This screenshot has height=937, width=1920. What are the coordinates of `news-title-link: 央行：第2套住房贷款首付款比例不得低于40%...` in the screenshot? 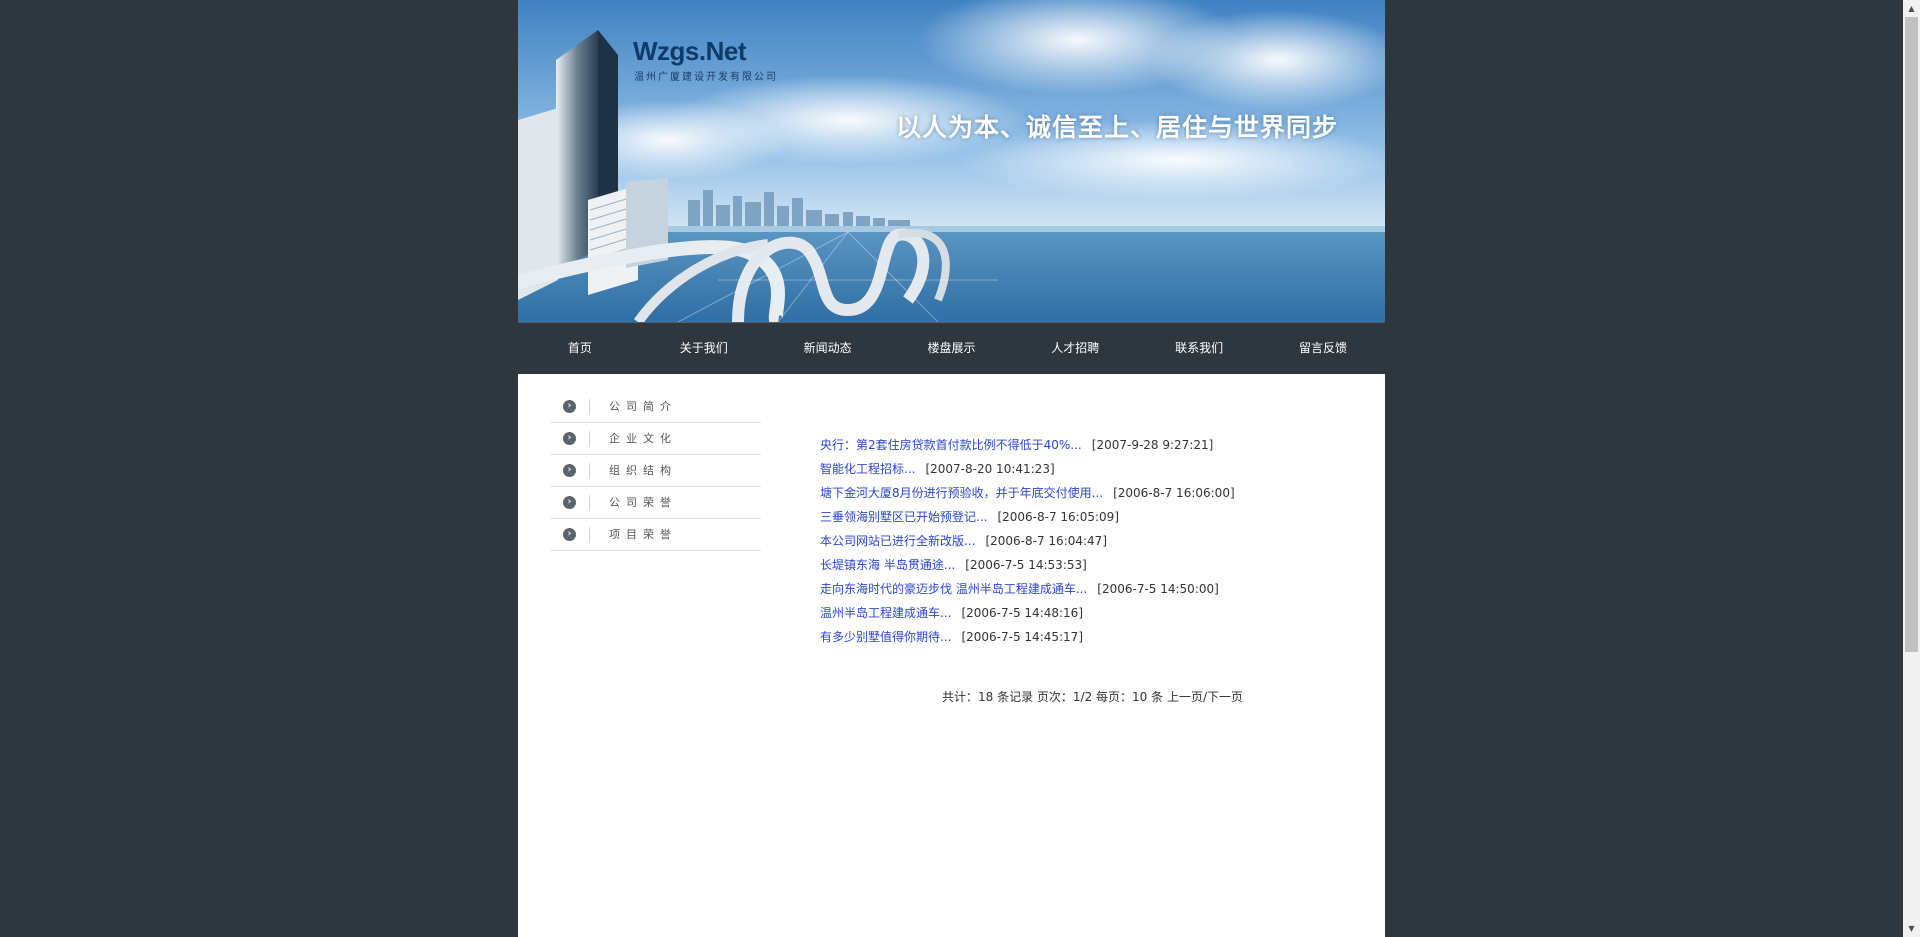 It's located at (951, 445).